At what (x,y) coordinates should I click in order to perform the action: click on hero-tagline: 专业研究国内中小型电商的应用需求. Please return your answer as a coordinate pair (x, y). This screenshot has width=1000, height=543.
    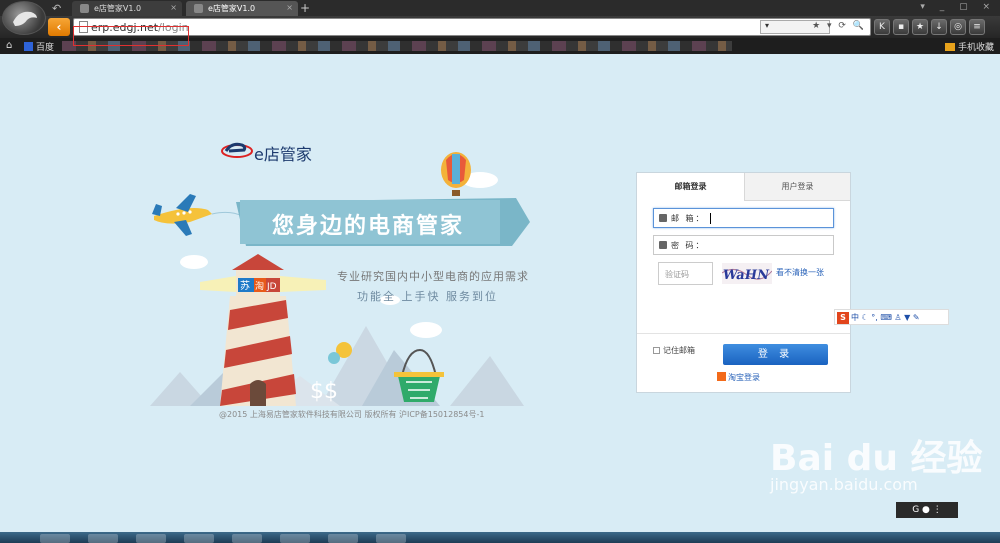
    Looking at the image, I should click on (433, 276).